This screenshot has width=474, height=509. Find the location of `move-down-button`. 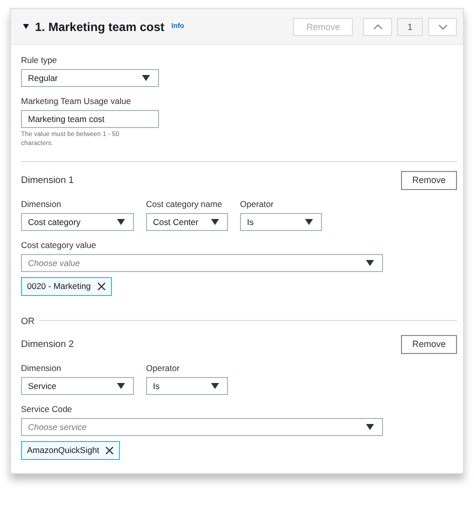

move-down-button is located at coordinates (442, 27).